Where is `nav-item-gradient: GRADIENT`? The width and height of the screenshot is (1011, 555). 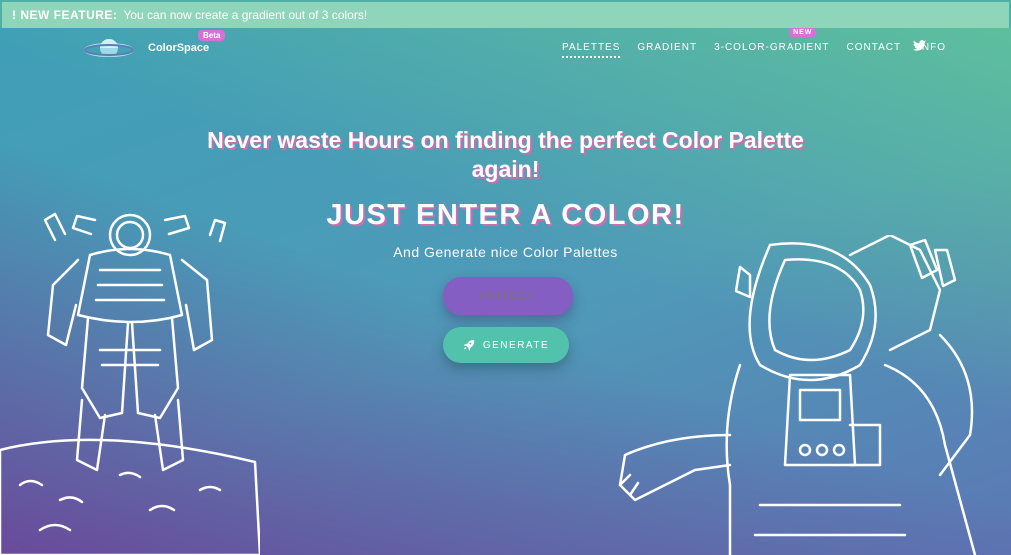
nav-item-gradient: GRADIENT is located at coordinates (667, 50).